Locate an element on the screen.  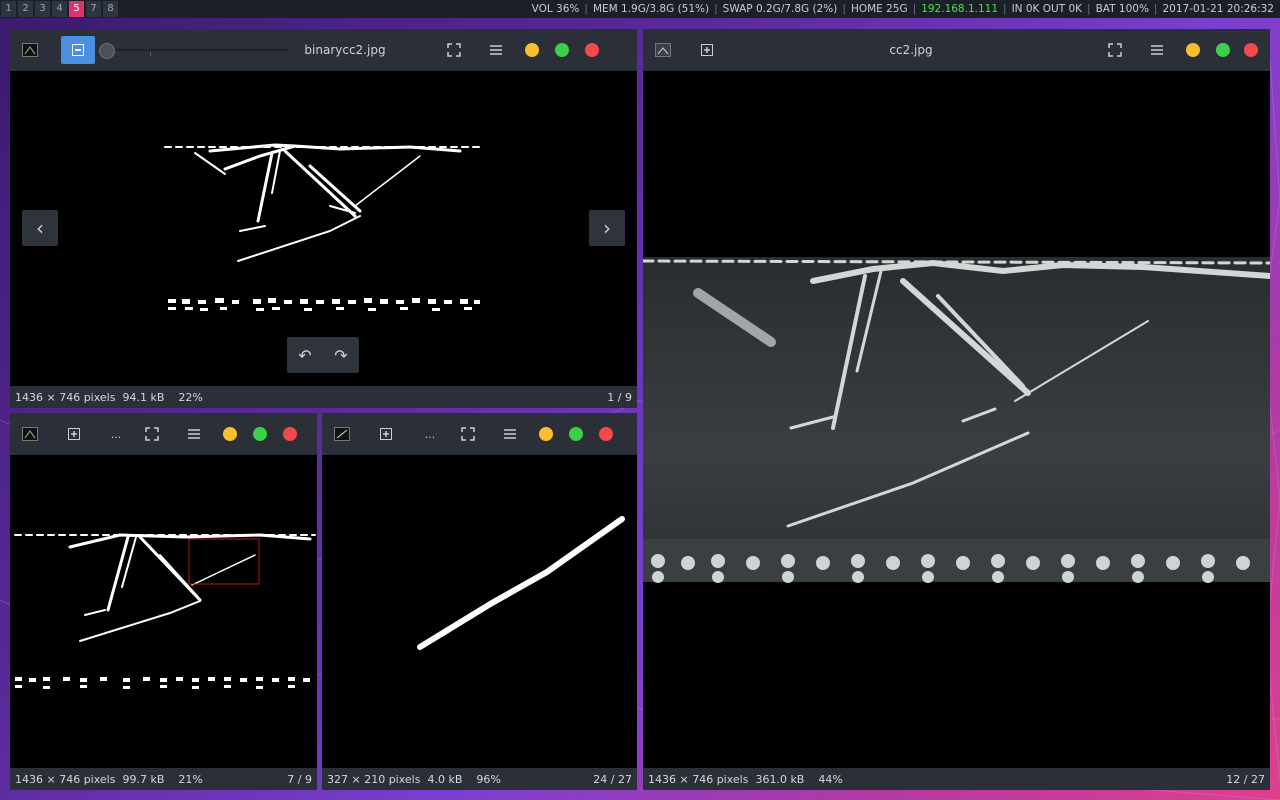
chevron-left-icon: ‹ is located at coordinates (40, 228).